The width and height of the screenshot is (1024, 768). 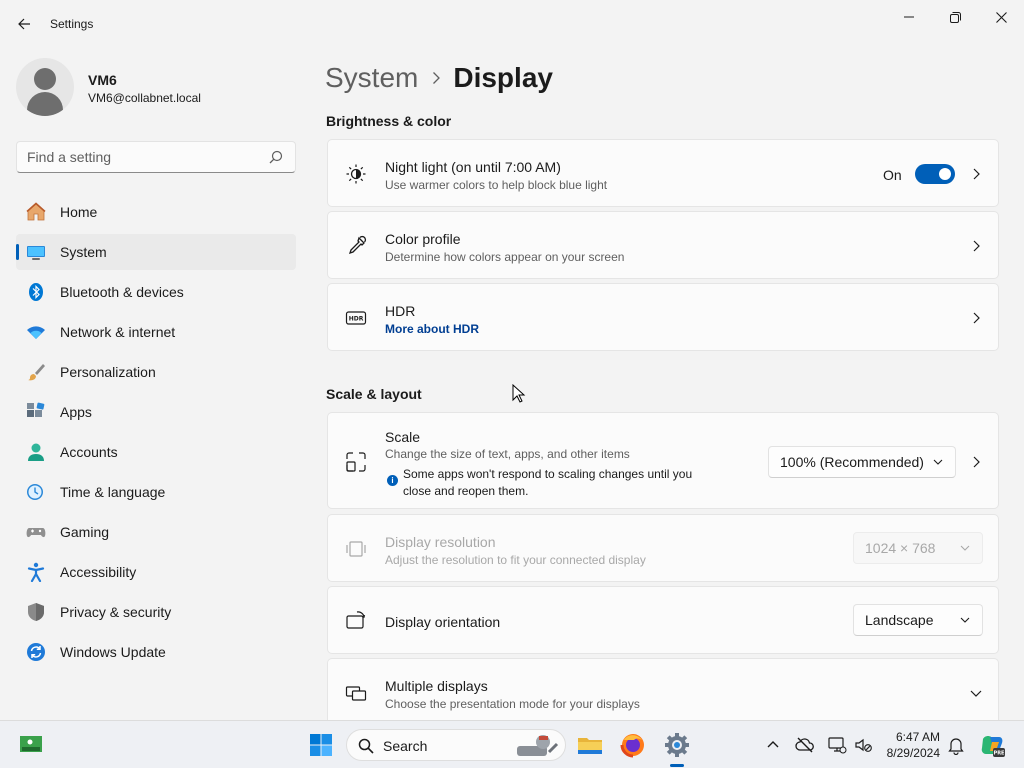 I want to click on scale-dropdown: 100% (Recommended), so click(x=862, y=462).